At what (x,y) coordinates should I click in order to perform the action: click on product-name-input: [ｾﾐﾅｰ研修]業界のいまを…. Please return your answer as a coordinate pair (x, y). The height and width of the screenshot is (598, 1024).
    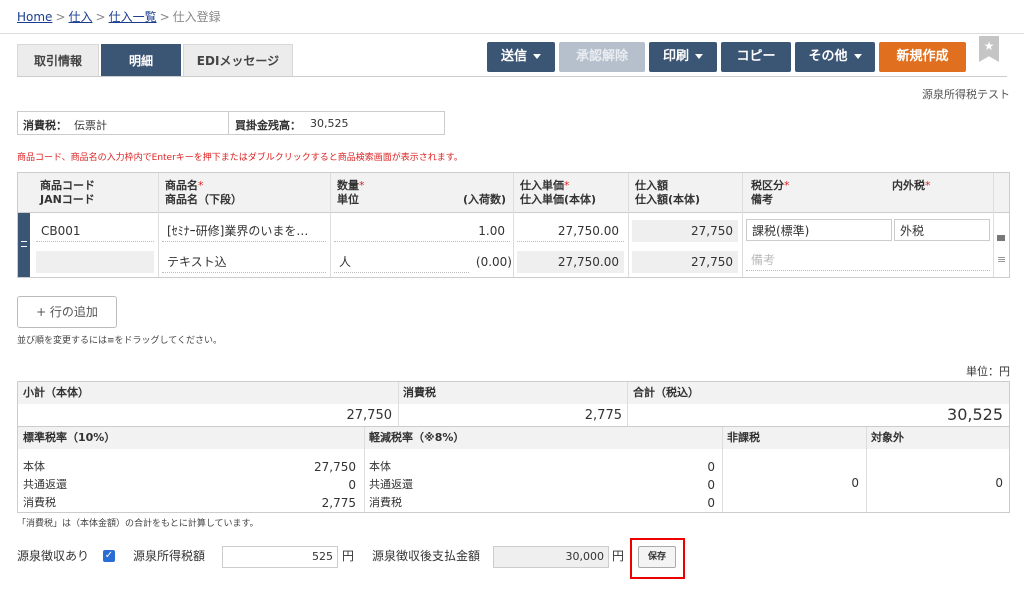
    Looking at the image, I should click on (244, 231).